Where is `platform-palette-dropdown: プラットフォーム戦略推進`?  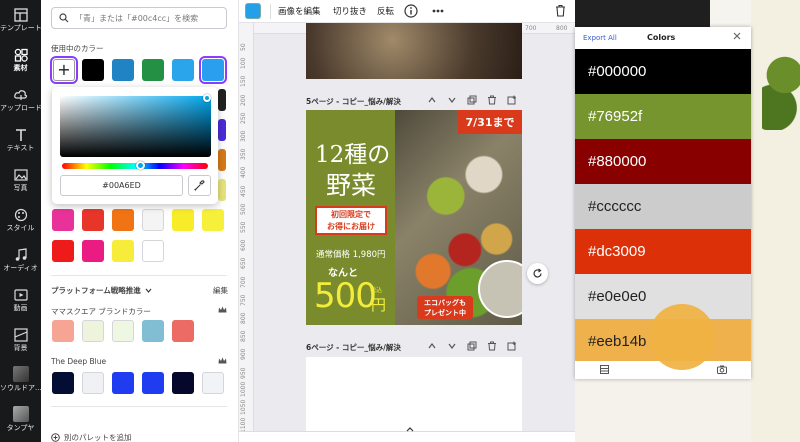
platform-palette-dropdown: プラットフォーム戦略推進 is located at coordinates (101, 290).